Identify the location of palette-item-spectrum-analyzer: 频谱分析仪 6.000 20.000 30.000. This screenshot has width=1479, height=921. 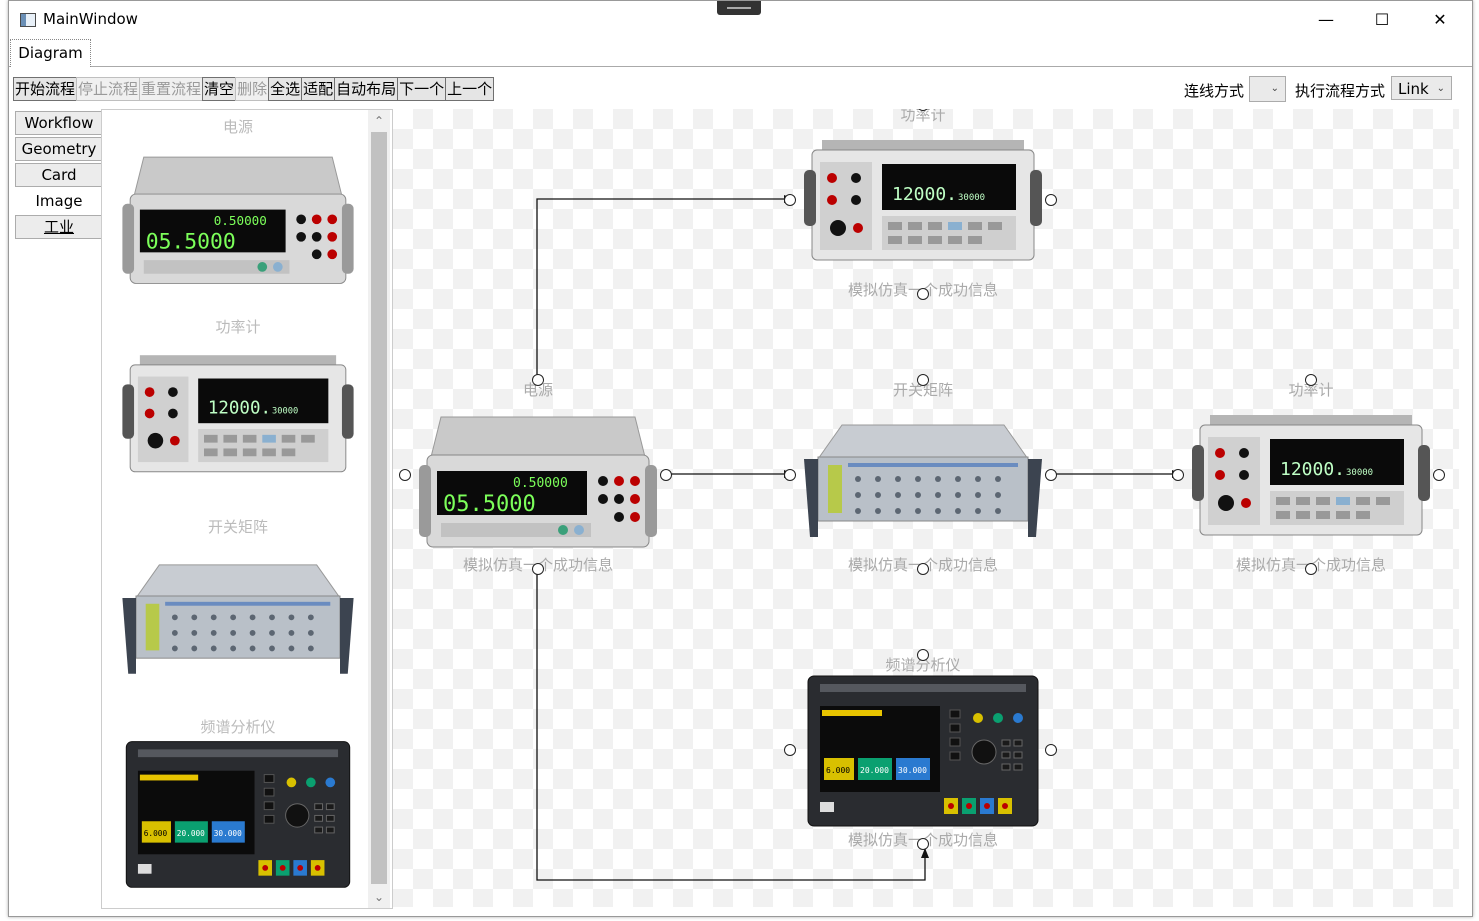
(238, 811).